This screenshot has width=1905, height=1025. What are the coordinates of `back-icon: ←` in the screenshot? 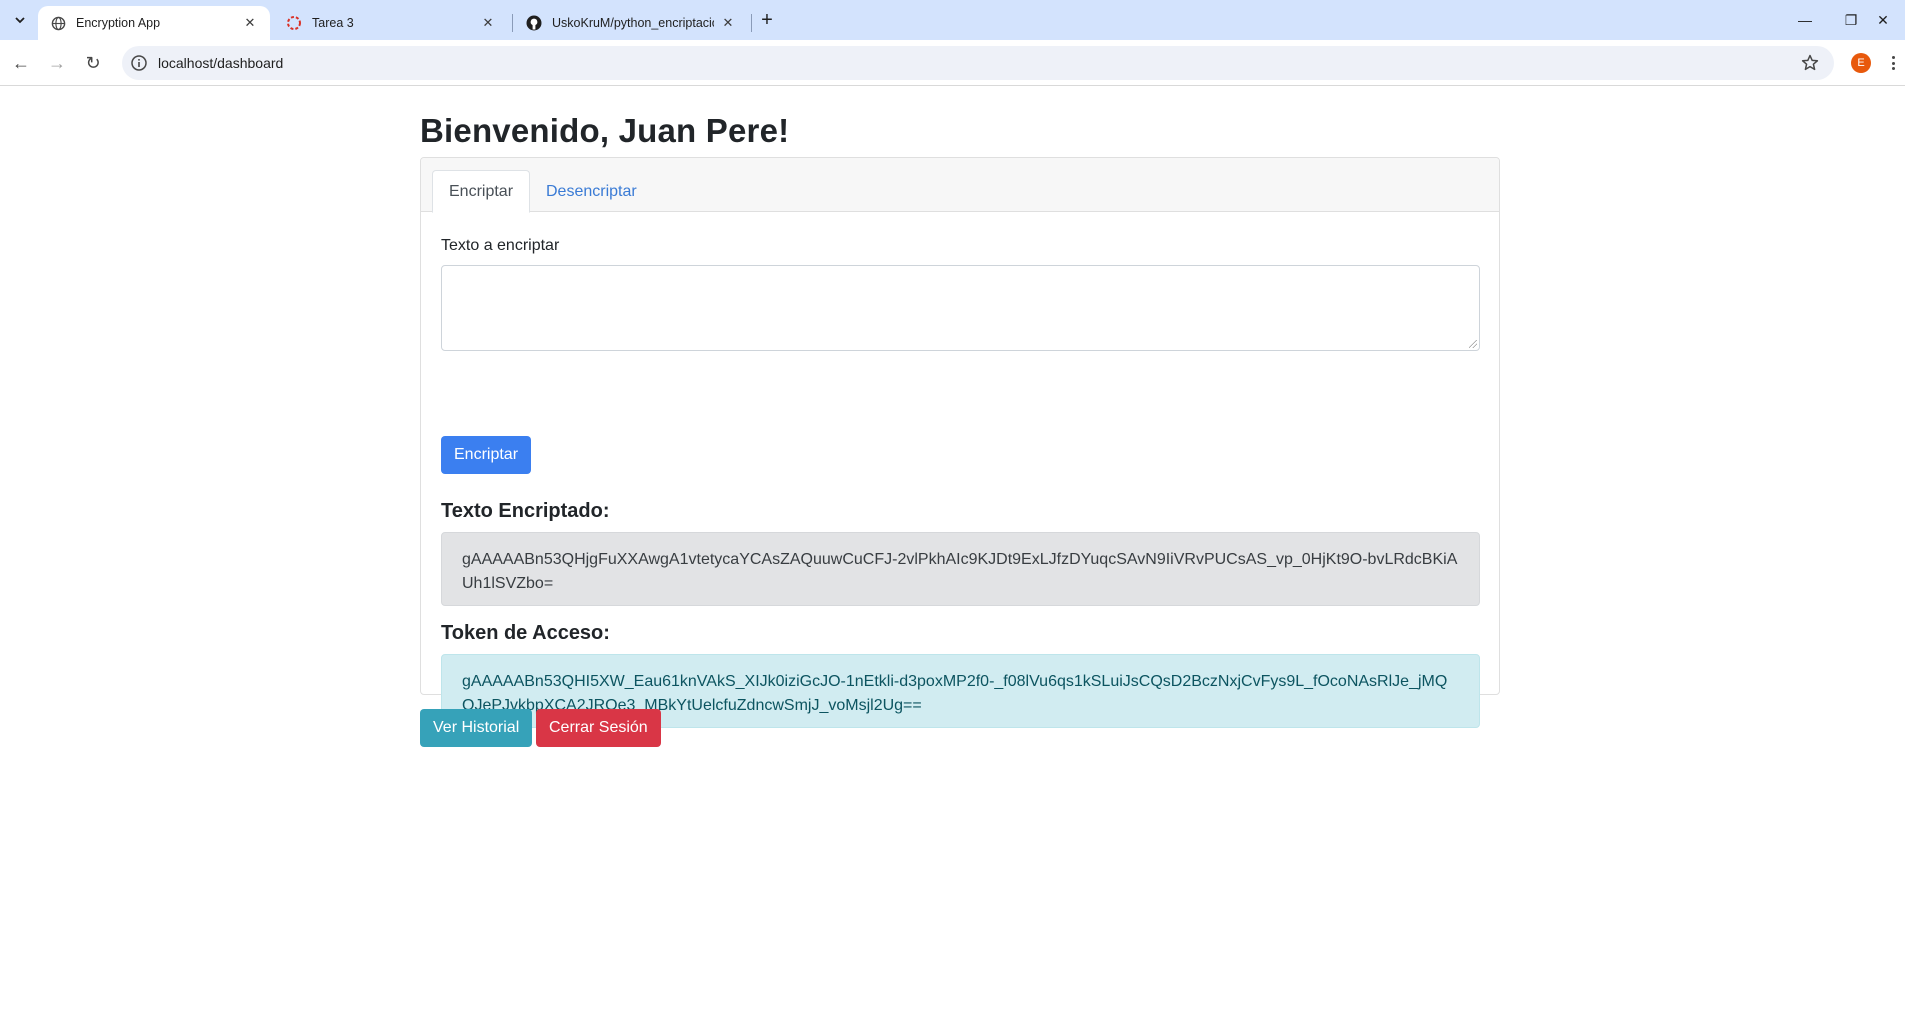 It's located at (21, 63).